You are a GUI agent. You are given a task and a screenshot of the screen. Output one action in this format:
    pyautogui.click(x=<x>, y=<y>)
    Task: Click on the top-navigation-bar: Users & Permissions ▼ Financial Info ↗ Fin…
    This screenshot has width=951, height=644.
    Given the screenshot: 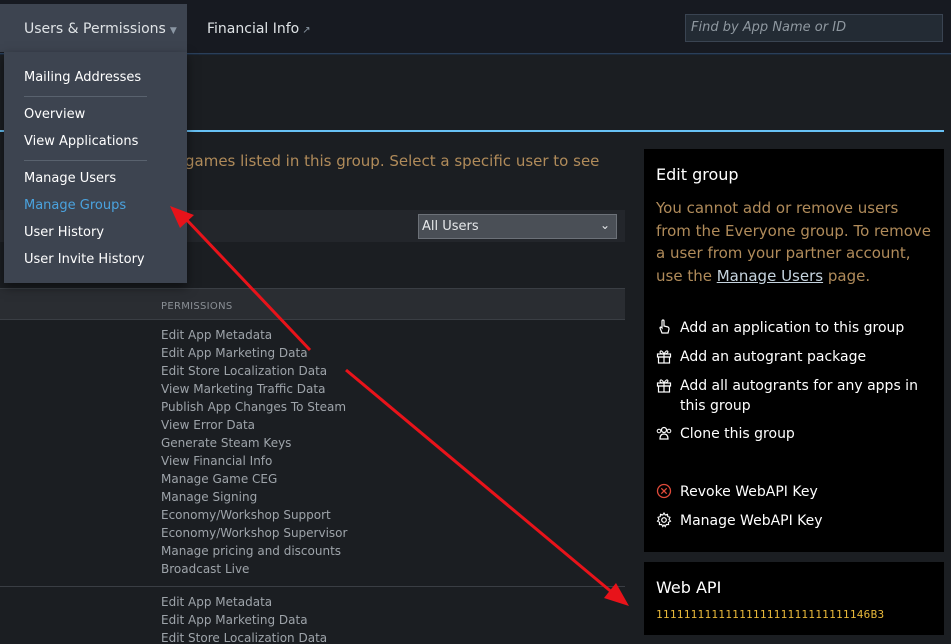 What is the action you would take?
    pyautogui.click(x=475, y=27)
    